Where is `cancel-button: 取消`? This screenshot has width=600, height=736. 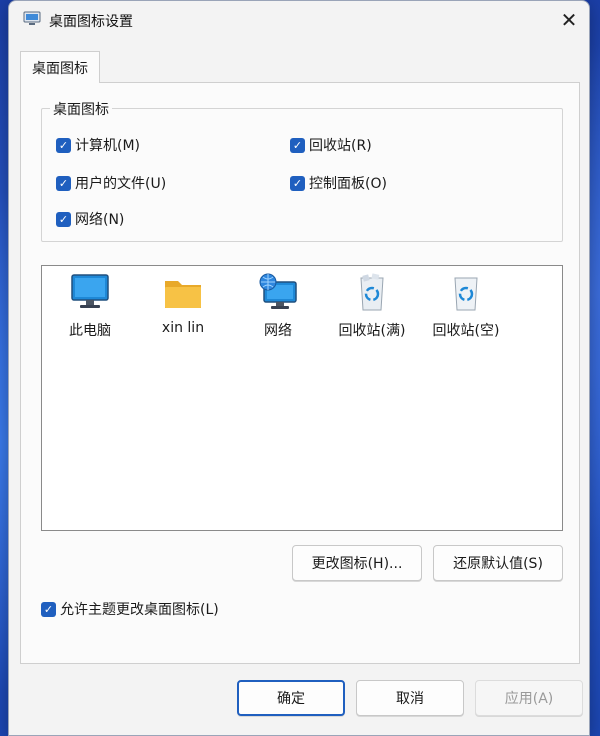
cancel-button: 取消 is located at coordinates (410, 698).